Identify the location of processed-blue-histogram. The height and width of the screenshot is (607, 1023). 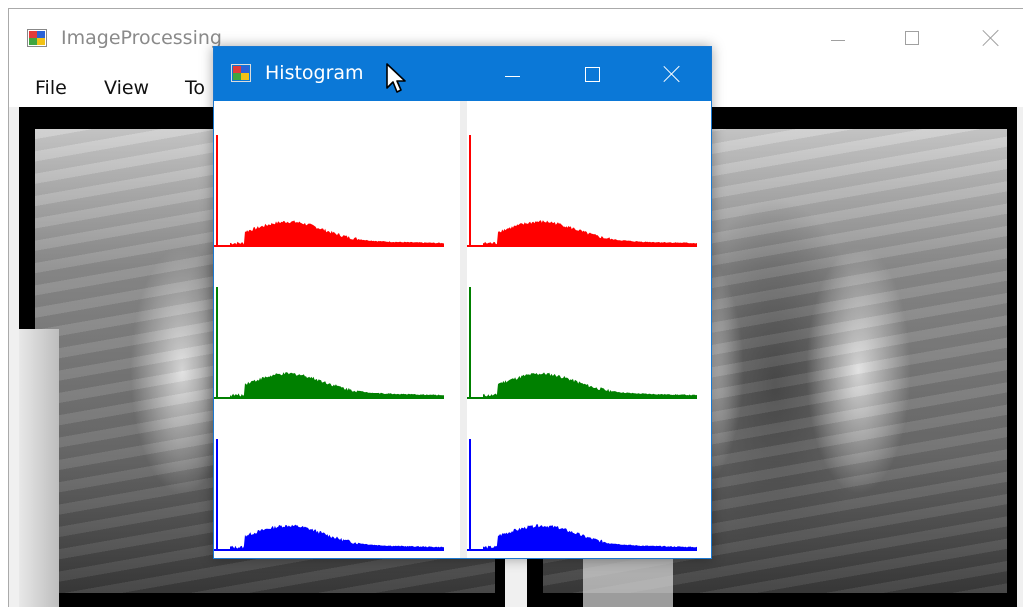
(582, 495).